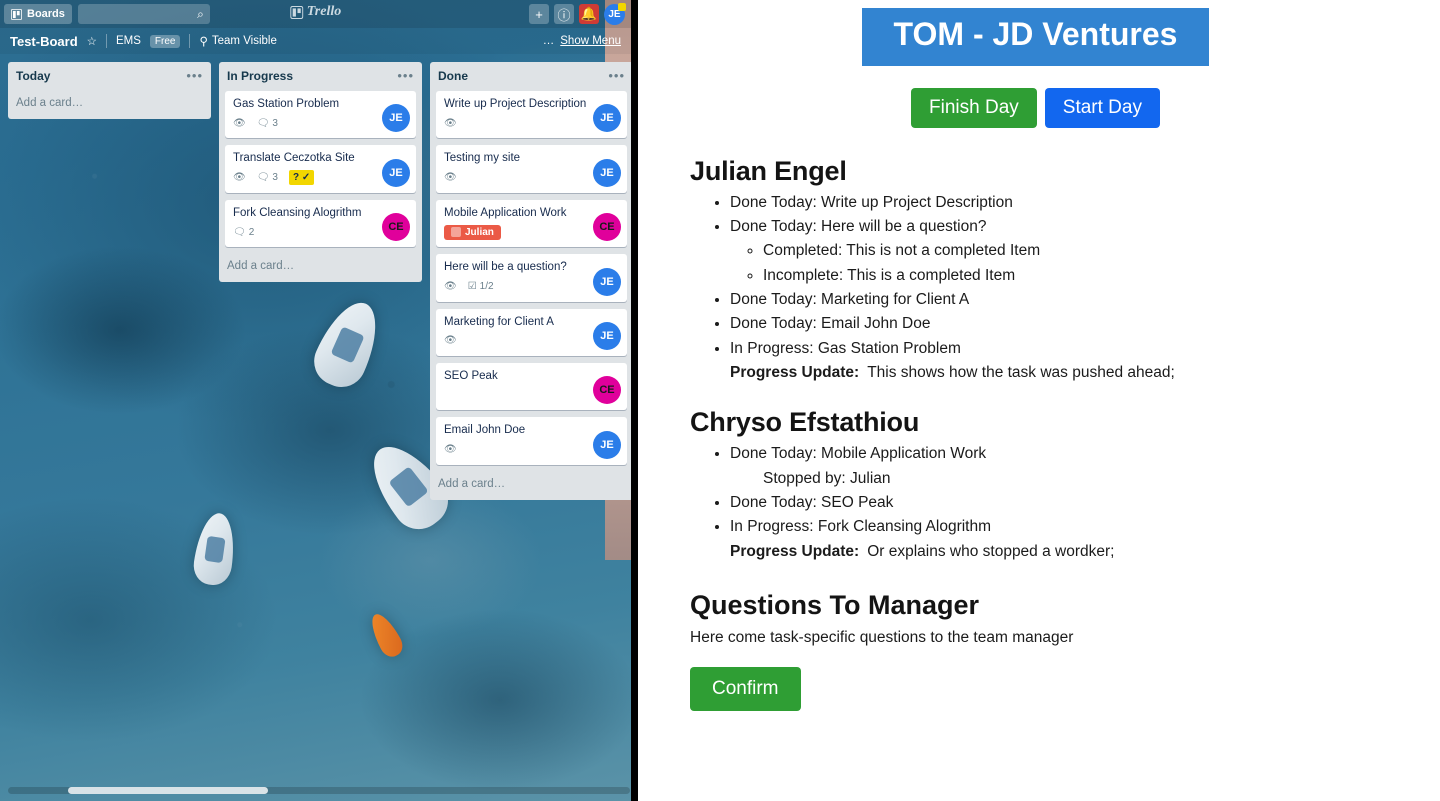  Describe the element at coordinates (499, 321) in the screenshot. I see `card-title: Marketing for Client A` at that location.